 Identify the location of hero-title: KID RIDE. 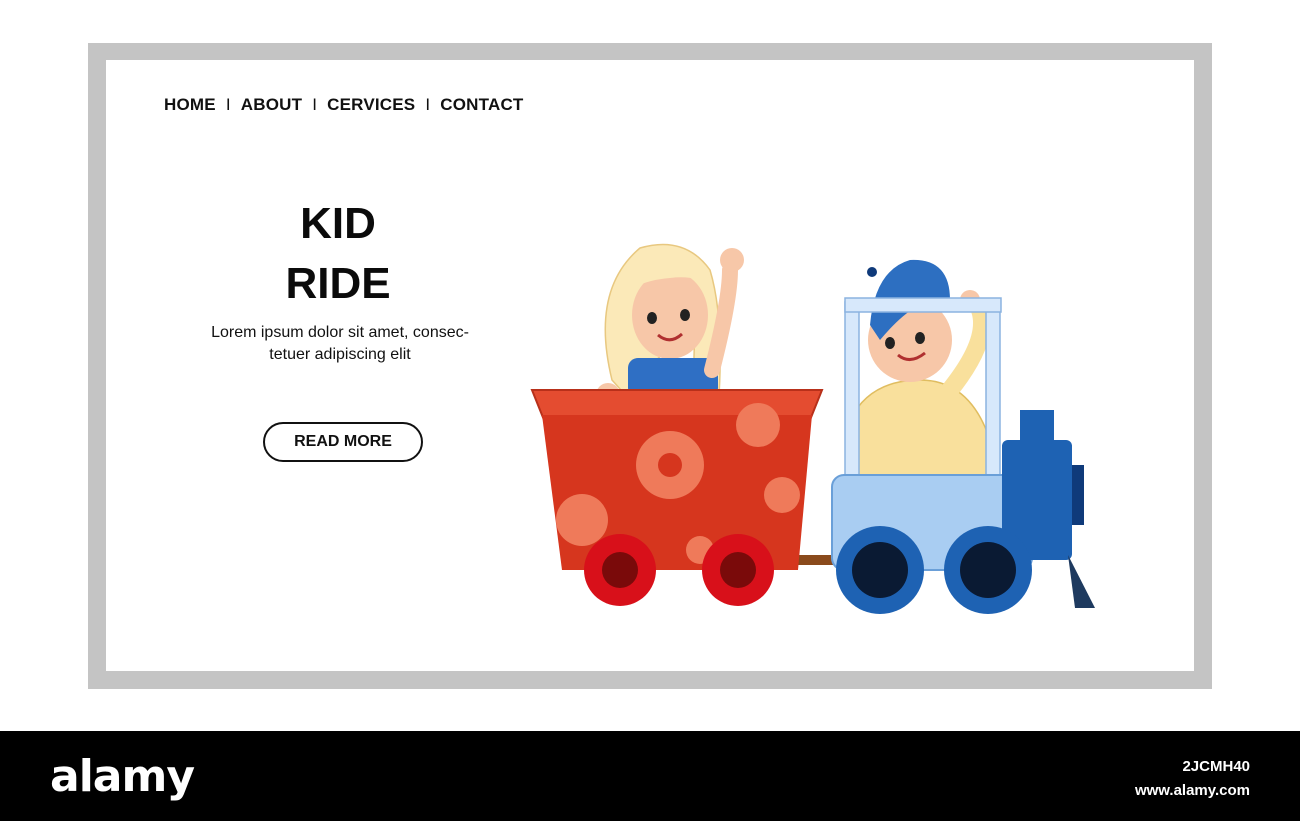
(338, 254).